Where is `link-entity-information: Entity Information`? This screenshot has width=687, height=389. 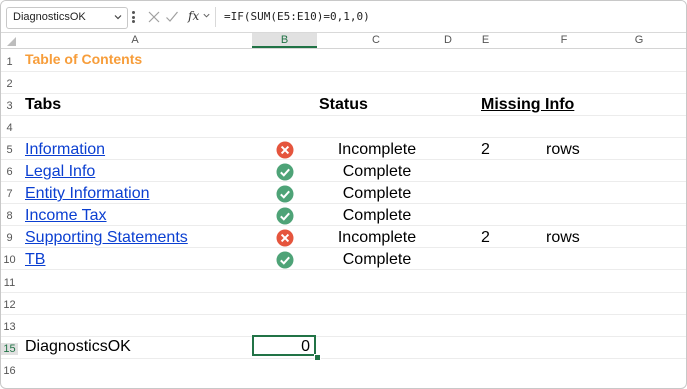
link-entity-information: Entity Information is located at coordinates (87, 194).